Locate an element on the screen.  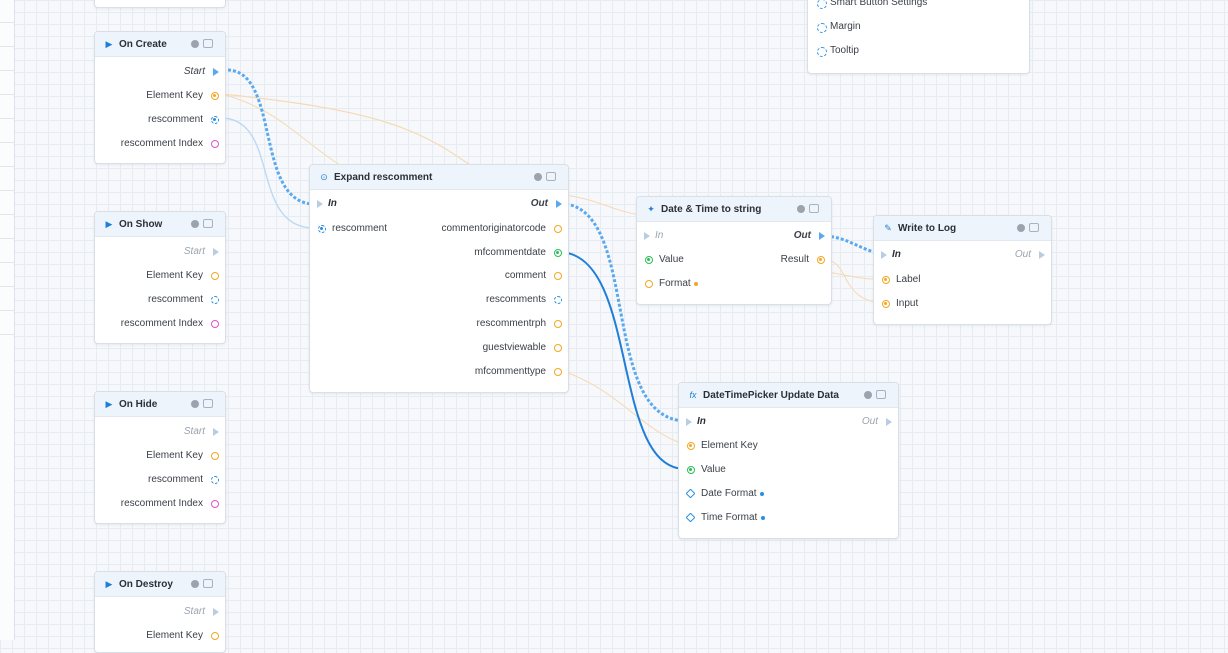
label-in-pin is located at coordinates (886, 280).